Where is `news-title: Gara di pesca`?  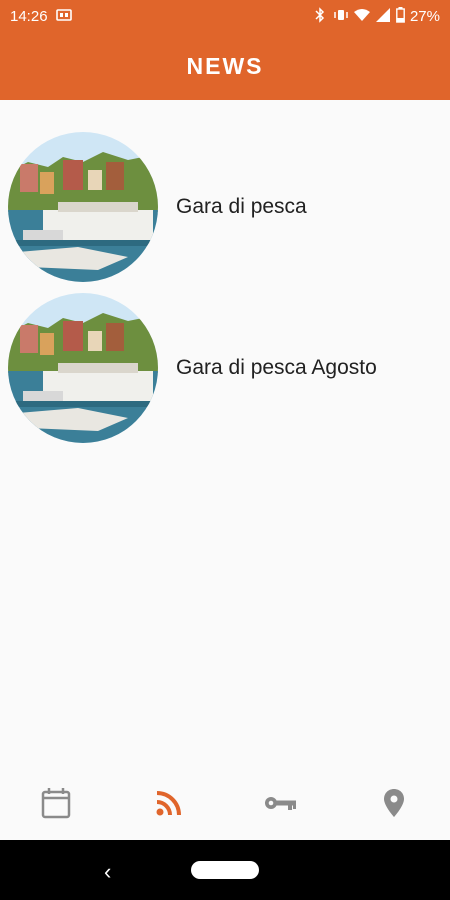 news-title: Gara di pesca is located at coordinates (241, 206).